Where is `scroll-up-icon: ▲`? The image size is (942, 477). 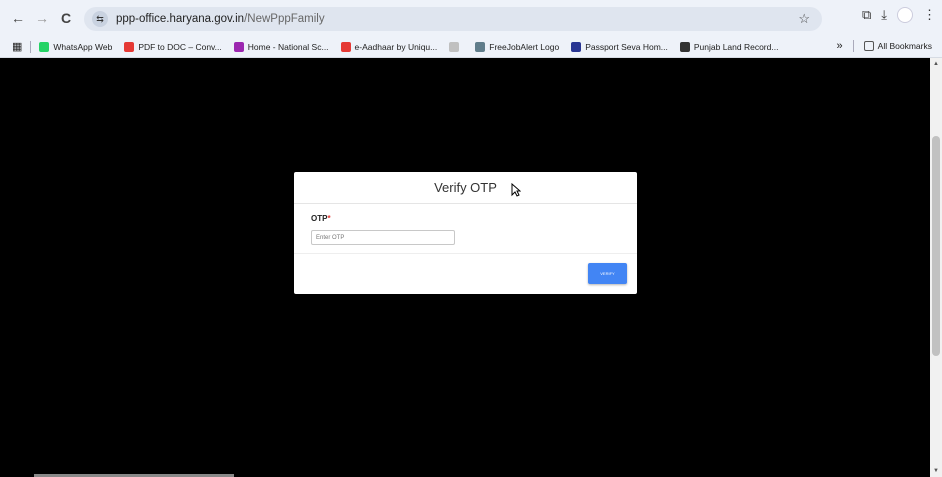 scroll-up-icon: ▲ is located at coordinates (936, 64).